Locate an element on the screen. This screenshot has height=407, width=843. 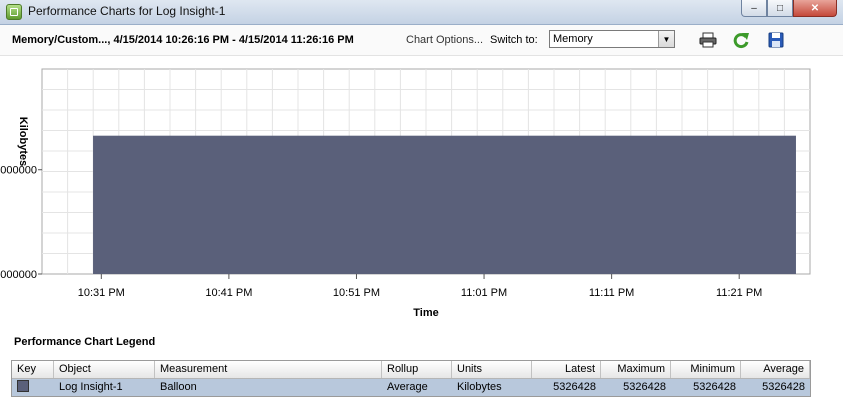
col-measurement-header: Measurement is located at coordinates (268, 369).